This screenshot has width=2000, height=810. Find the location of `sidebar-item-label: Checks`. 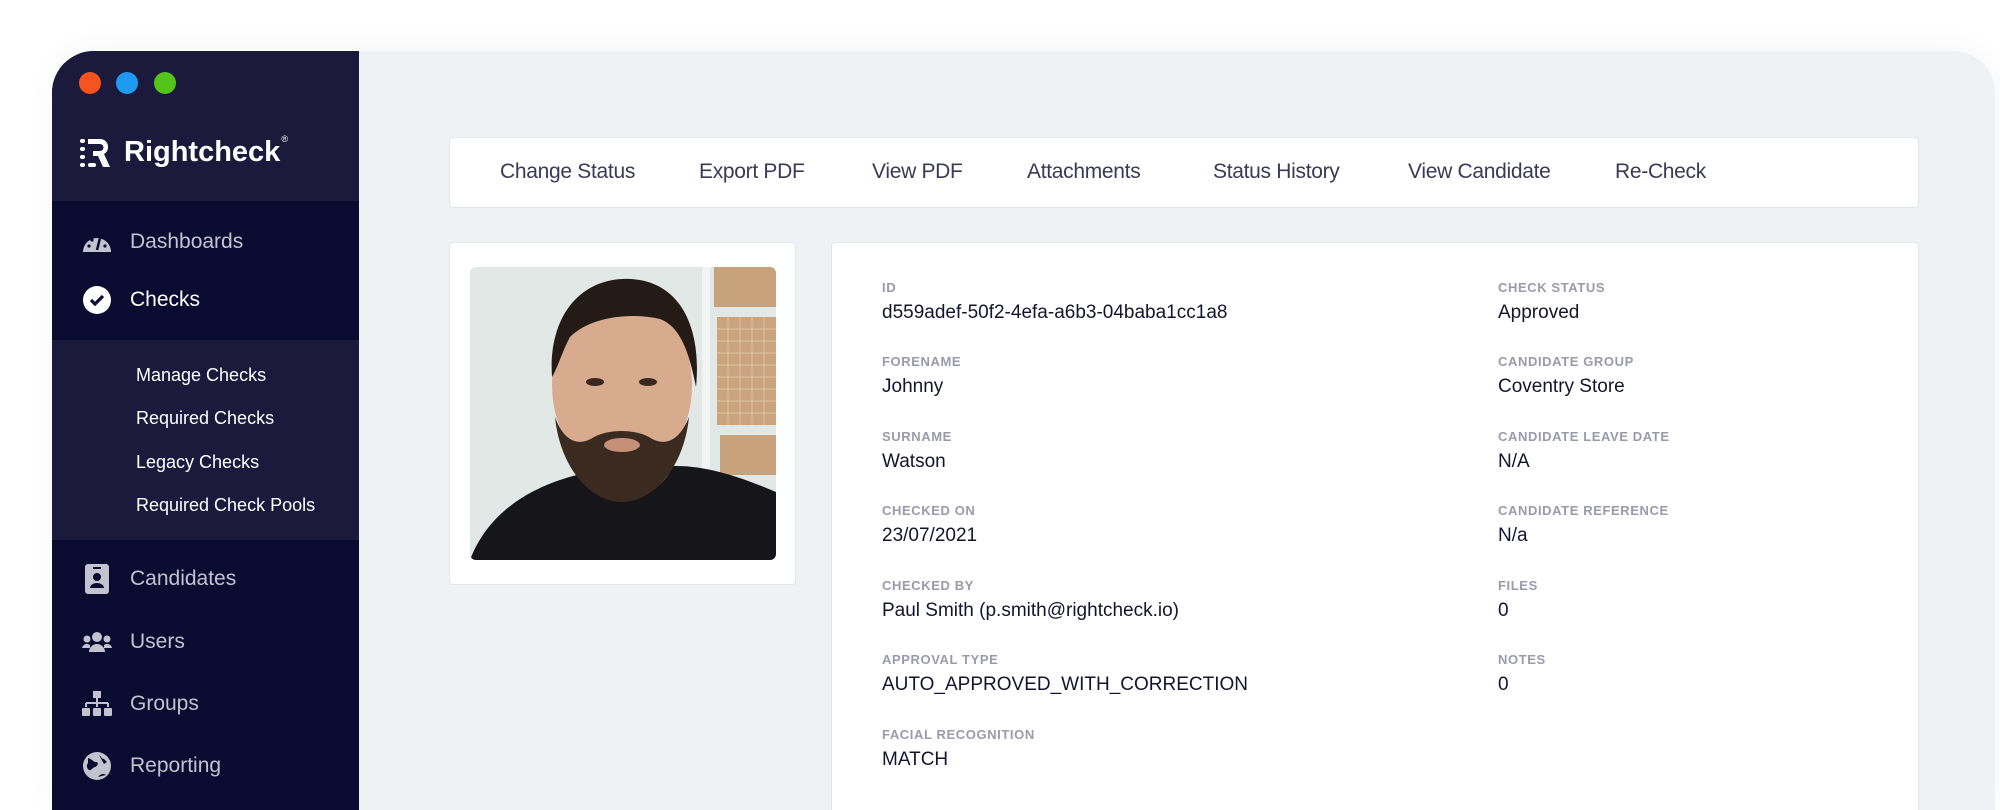

sidebar-item-label: Checks is located at coordinates (165, 299).